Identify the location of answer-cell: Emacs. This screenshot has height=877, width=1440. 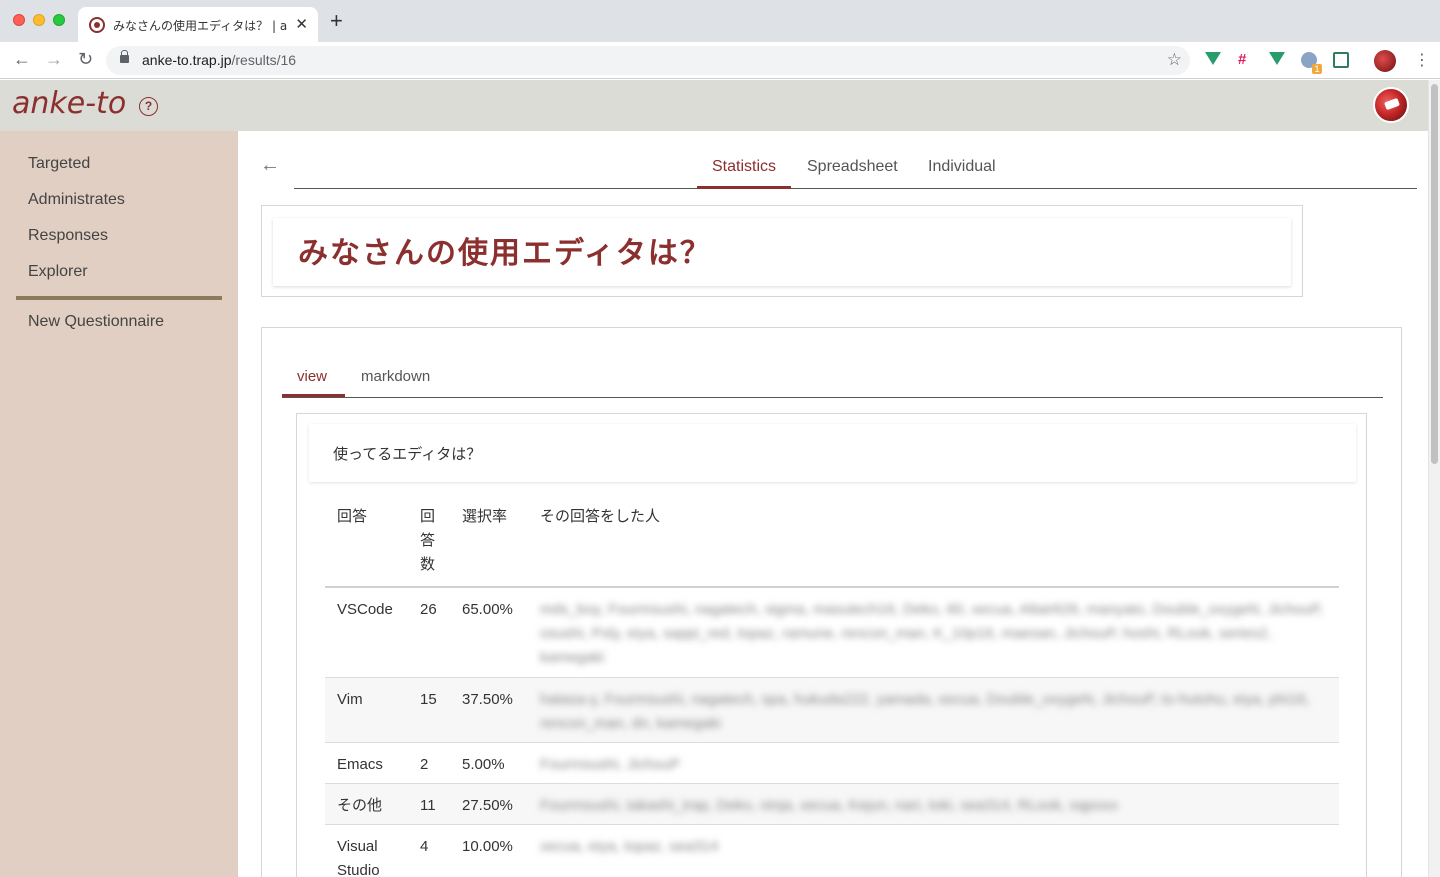
(360, 764).